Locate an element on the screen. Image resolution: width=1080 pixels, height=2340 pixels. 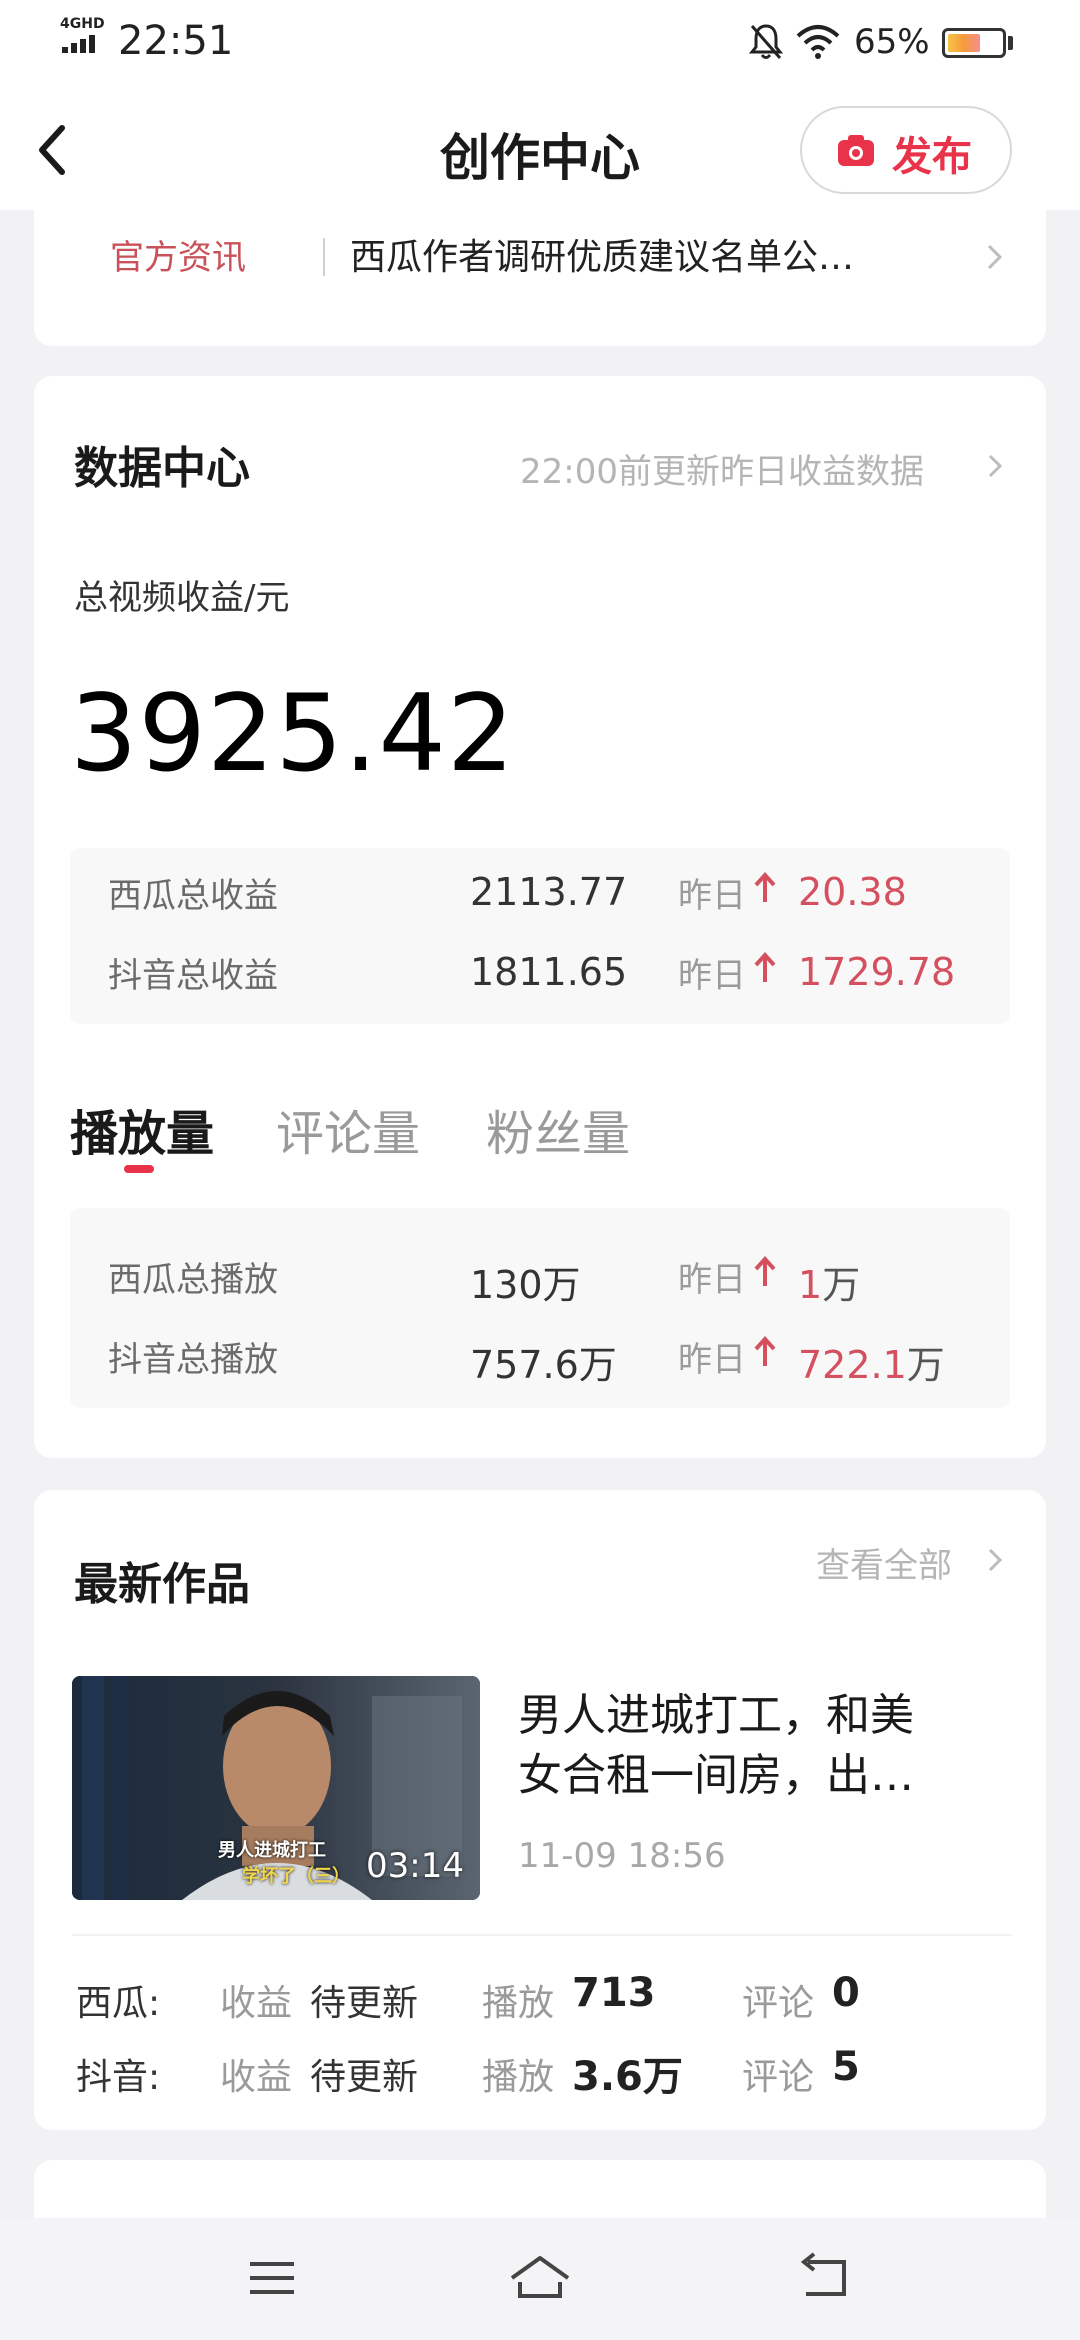
publish-label: 发布 is located at coordinates (932, 157).